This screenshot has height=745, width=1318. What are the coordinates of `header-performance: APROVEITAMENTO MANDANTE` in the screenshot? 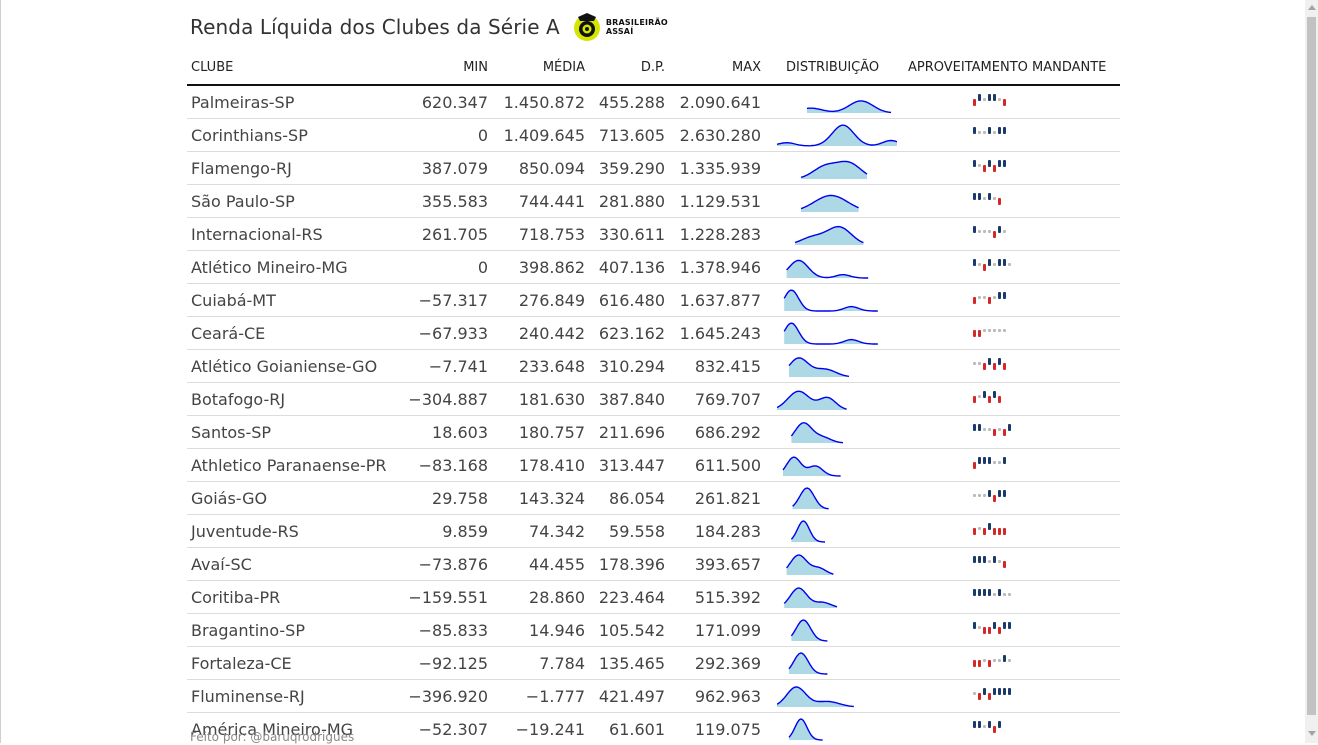 It's located at (1007, 67).